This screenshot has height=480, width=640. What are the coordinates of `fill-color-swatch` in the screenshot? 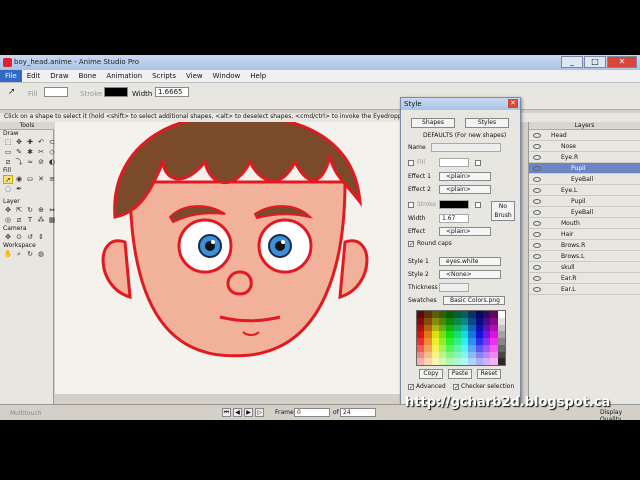 It's located at (56, 92).